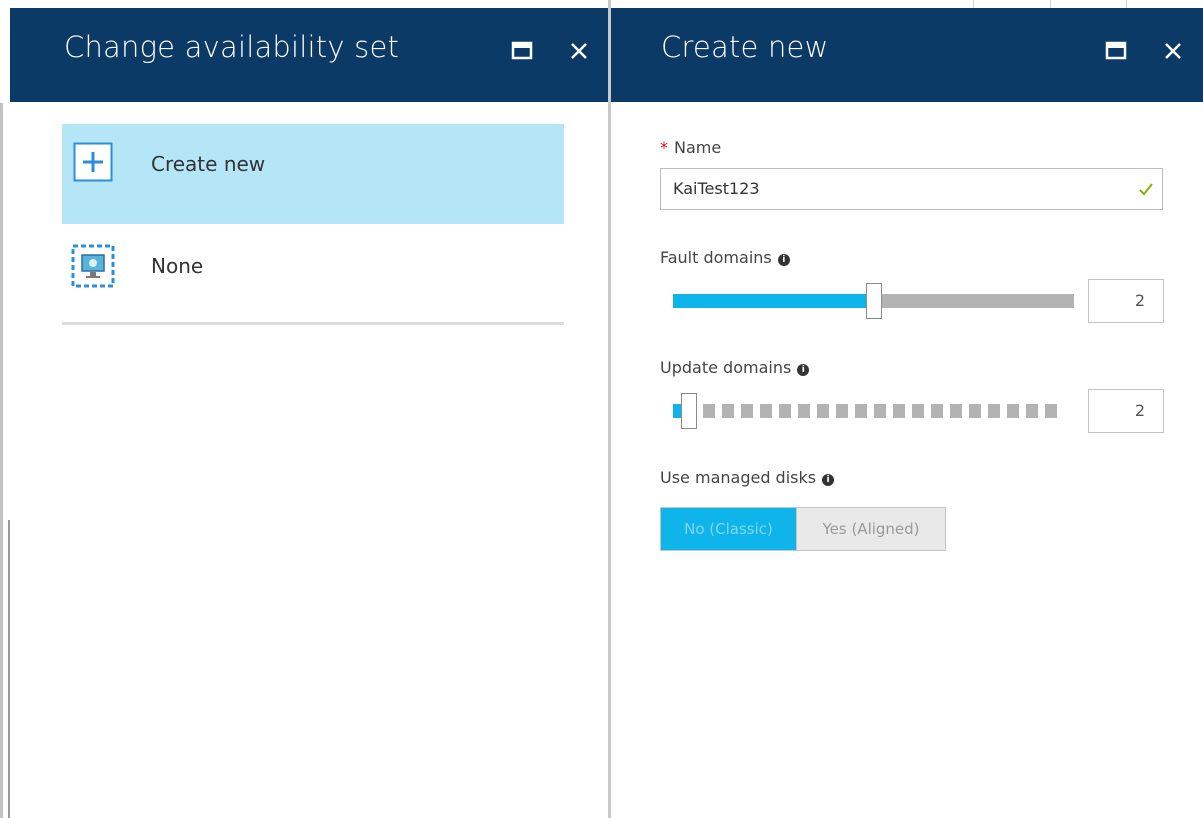  Describe the element at coordinates (716, 188) in the screenshot. I see `name-input-value: KaiTest123` at that location.